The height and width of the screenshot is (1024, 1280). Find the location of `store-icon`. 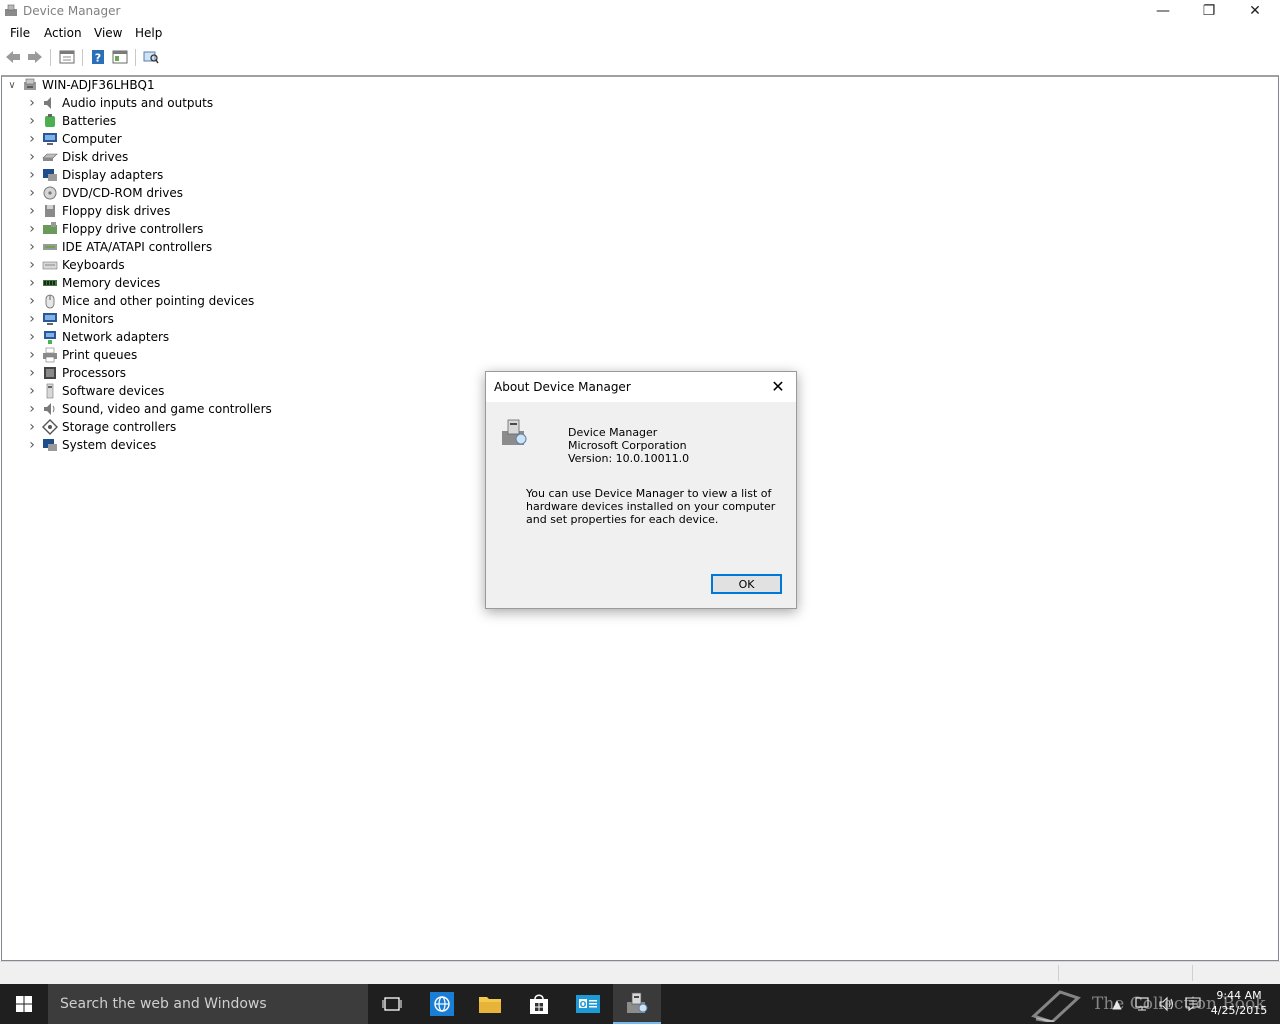

store-icon is located at coordinates (539, 1004).